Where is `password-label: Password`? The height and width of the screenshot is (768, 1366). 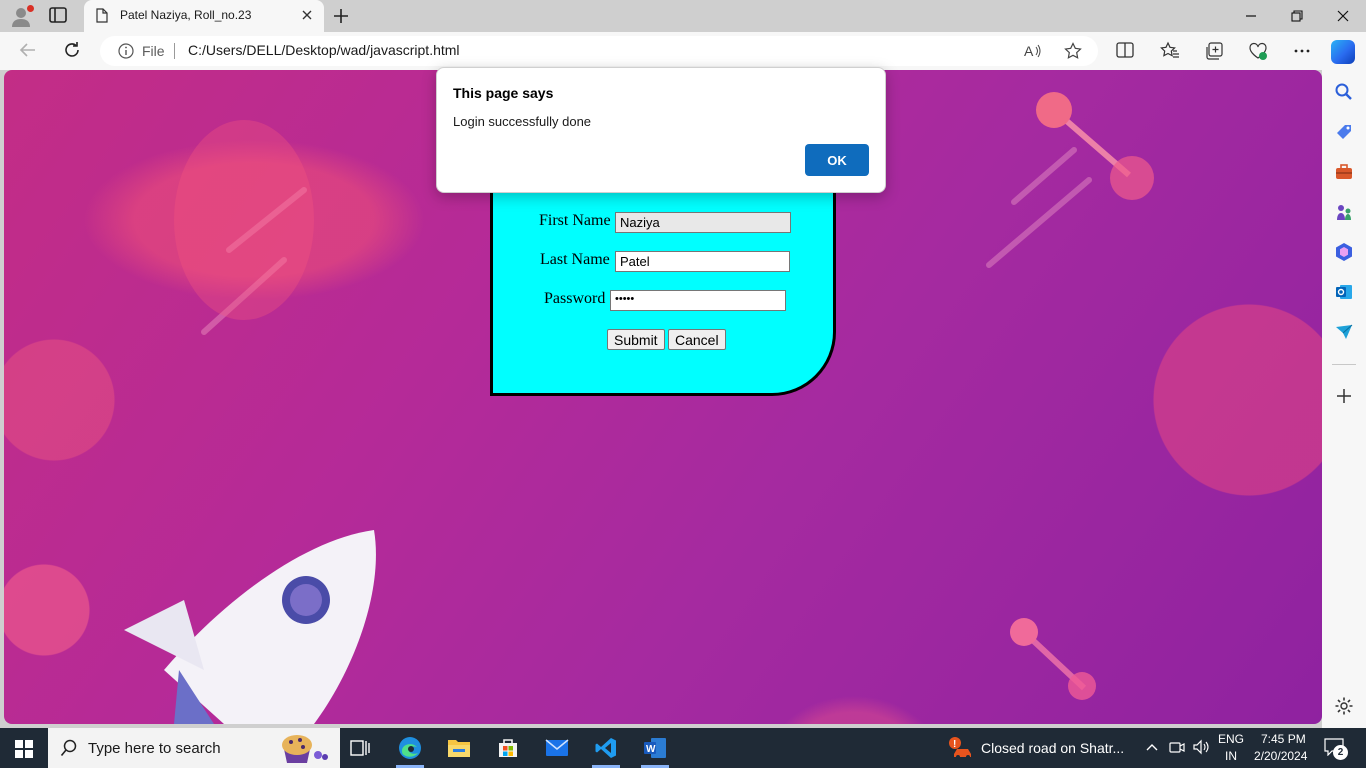 password-label: Password is located at coordinates (575, 298).